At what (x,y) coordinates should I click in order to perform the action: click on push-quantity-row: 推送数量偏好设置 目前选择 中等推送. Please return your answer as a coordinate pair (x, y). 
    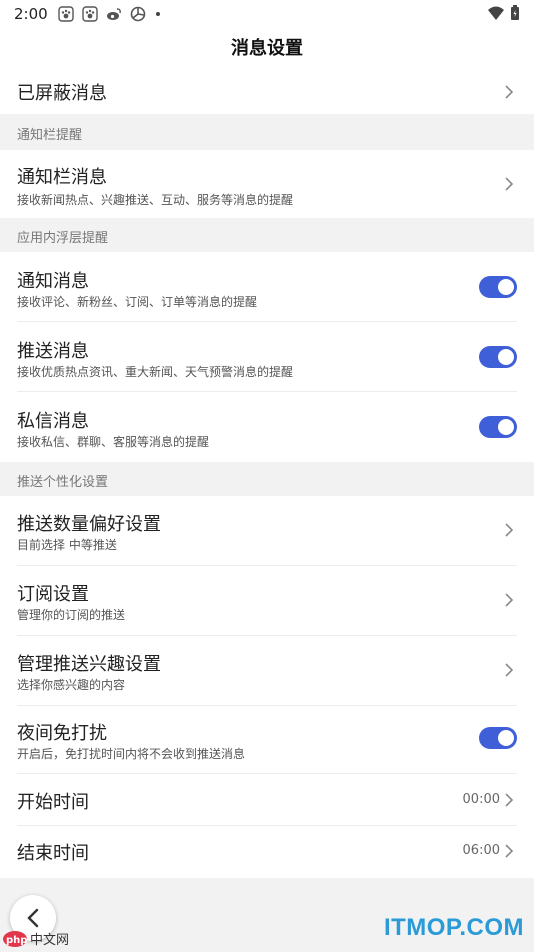
    Looking at the image, I should click on (267, 531).